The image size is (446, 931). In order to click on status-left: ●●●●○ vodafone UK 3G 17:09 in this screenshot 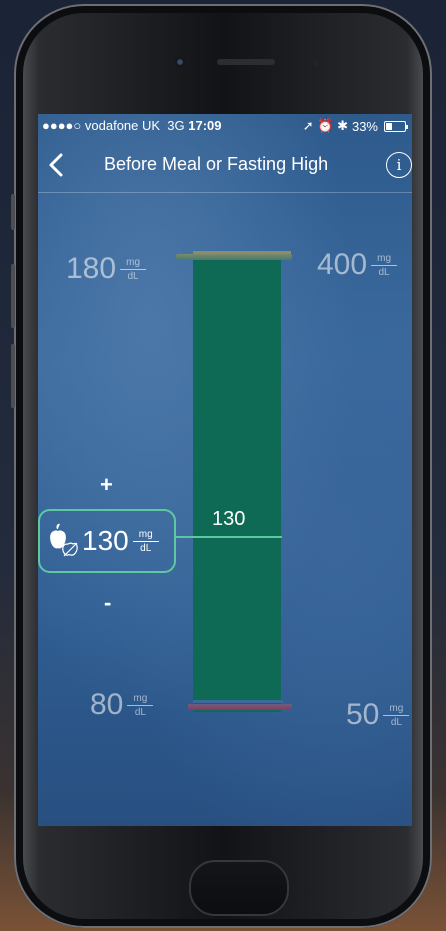, I will do `click(132, 125)`.